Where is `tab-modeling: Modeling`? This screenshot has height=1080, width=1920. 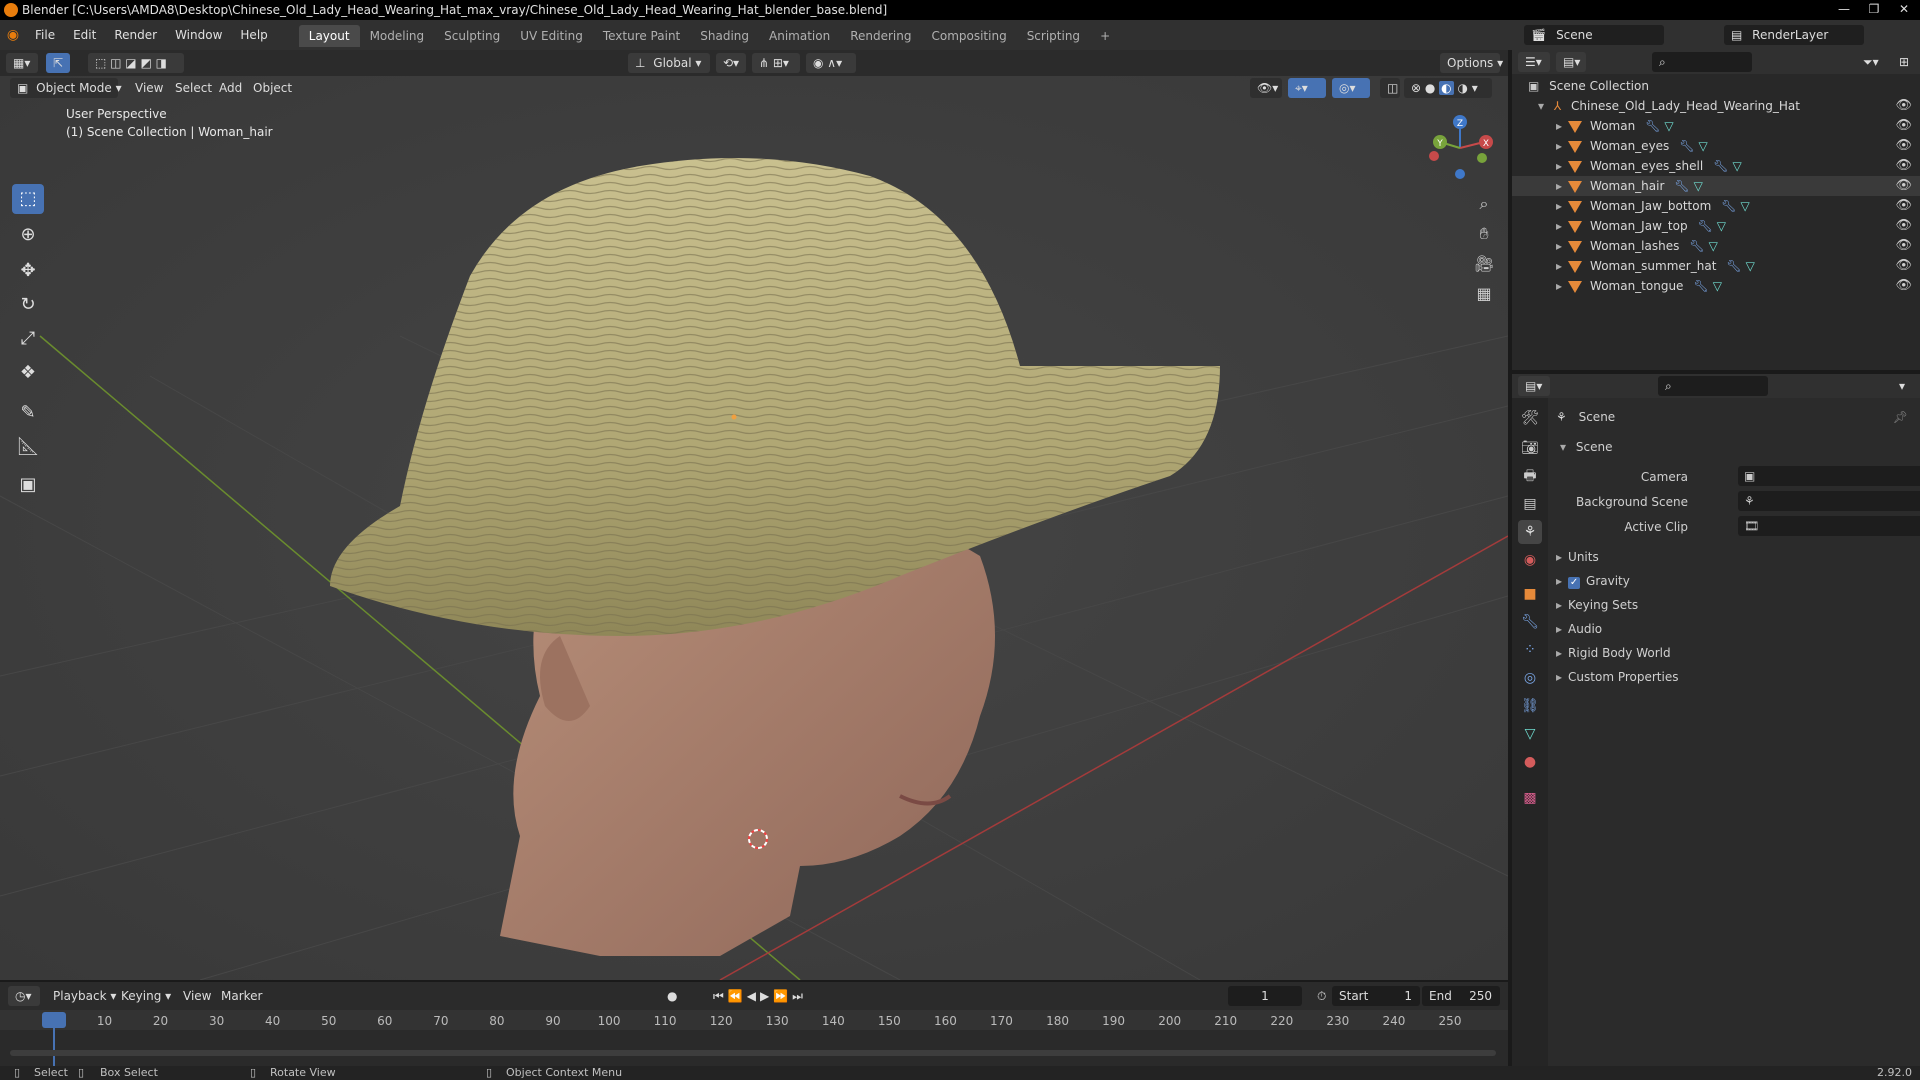 tab-modeling: Modeling is located at coordinates (397, 36).